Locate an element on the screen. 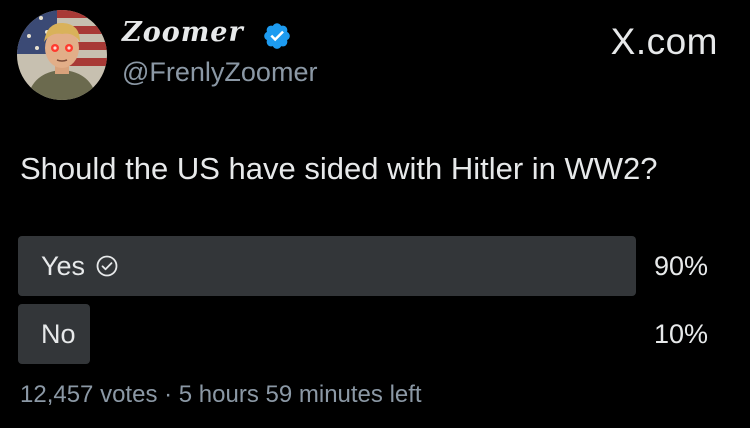  author-handle: @FrenlyZoomer is located at coordinates (219, 72).